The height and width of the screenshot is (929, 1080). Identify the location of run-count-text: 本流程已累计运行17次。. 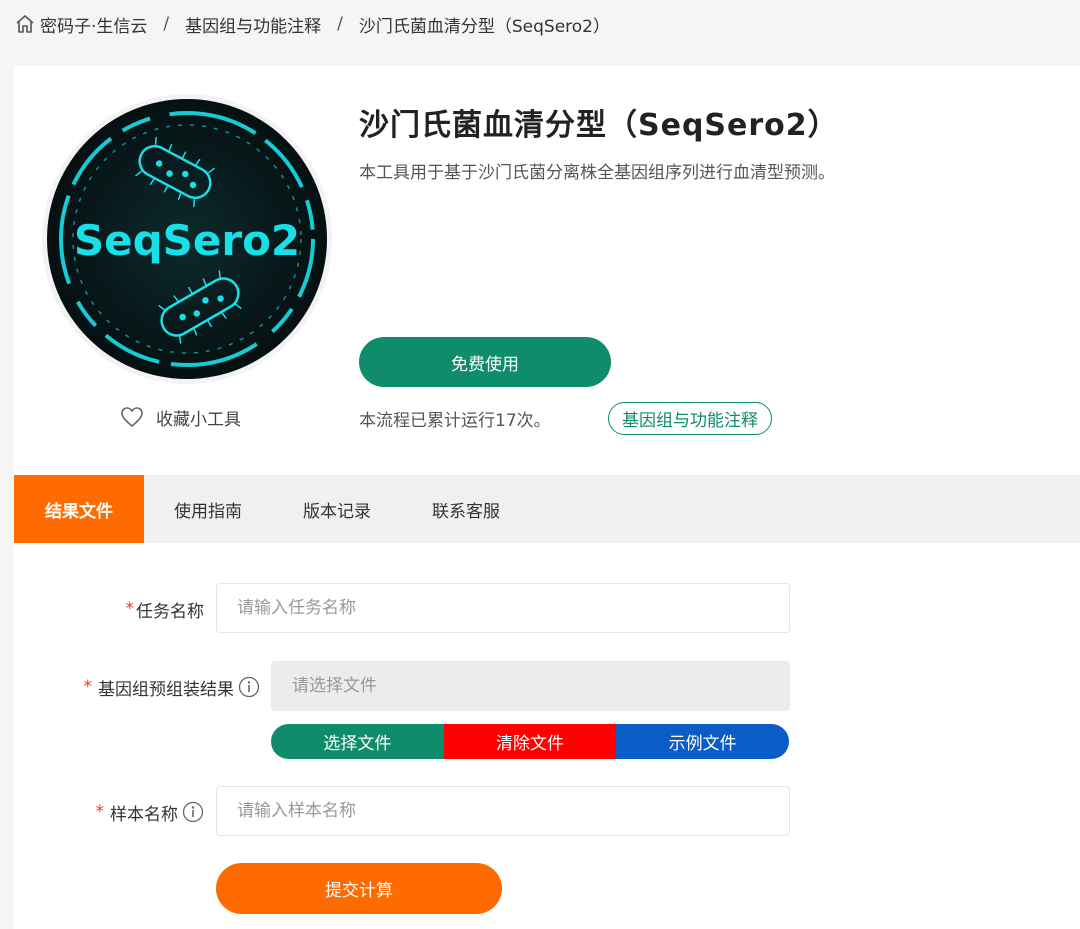
(455, 421).